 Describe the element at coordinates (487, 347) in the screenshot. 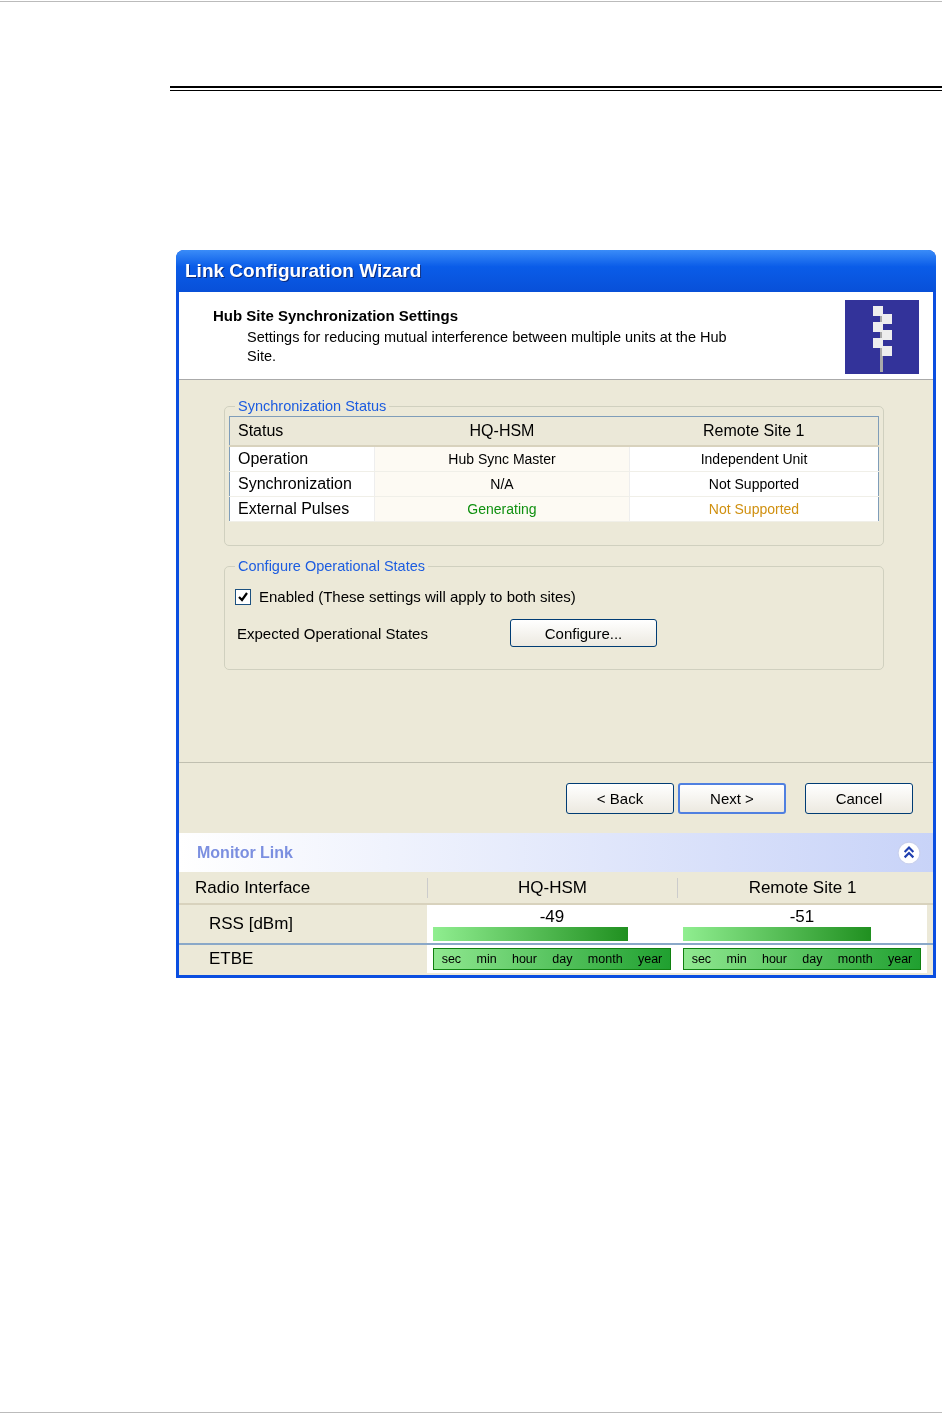

I see `page-description: Settings for reducing mutual interference between multiple units at the Hub Site.` at that location.